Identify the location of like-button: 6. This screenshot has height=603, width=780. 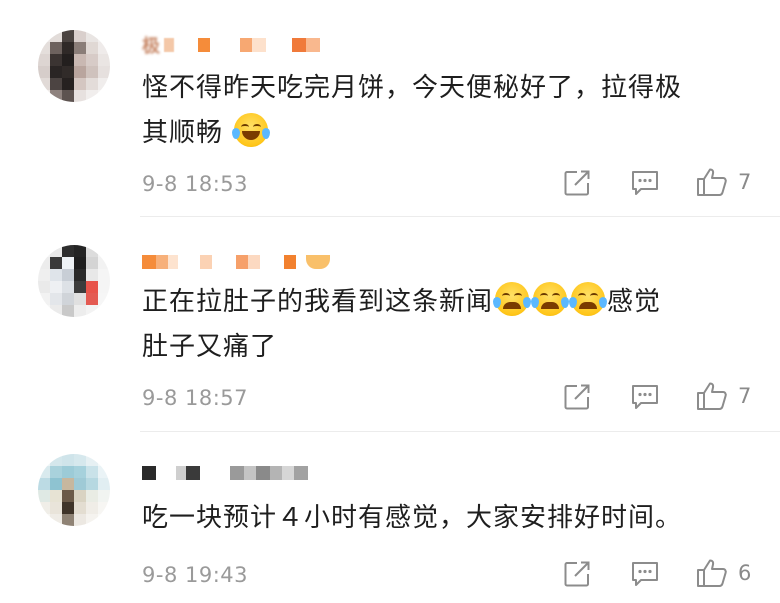
(723, 573).